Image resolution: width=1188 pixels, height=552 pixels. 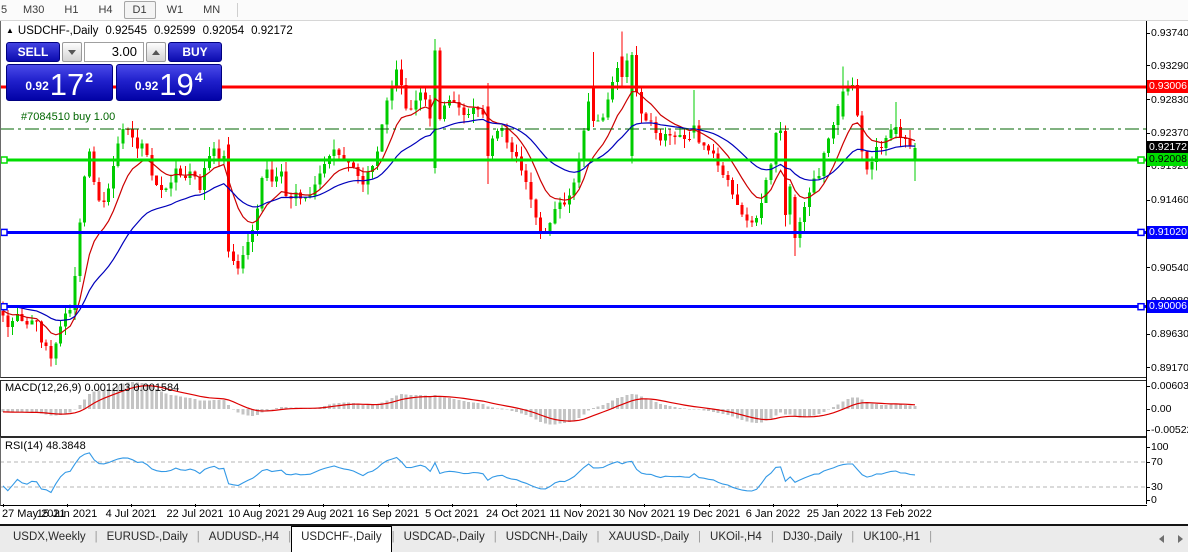 What do you see at coordinates (573, 232) in the screenshot?
I see `hline-0.9102` at bounding box center [573, 232].